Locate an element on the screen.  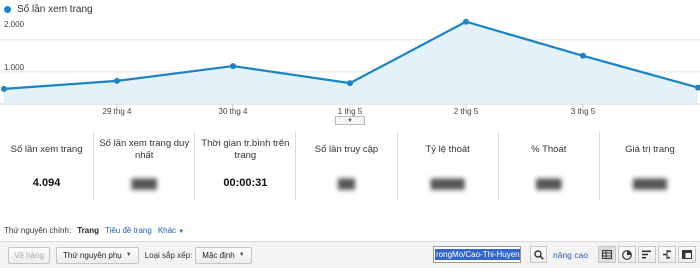
comparison-icon is located at coordinates (667, 254).